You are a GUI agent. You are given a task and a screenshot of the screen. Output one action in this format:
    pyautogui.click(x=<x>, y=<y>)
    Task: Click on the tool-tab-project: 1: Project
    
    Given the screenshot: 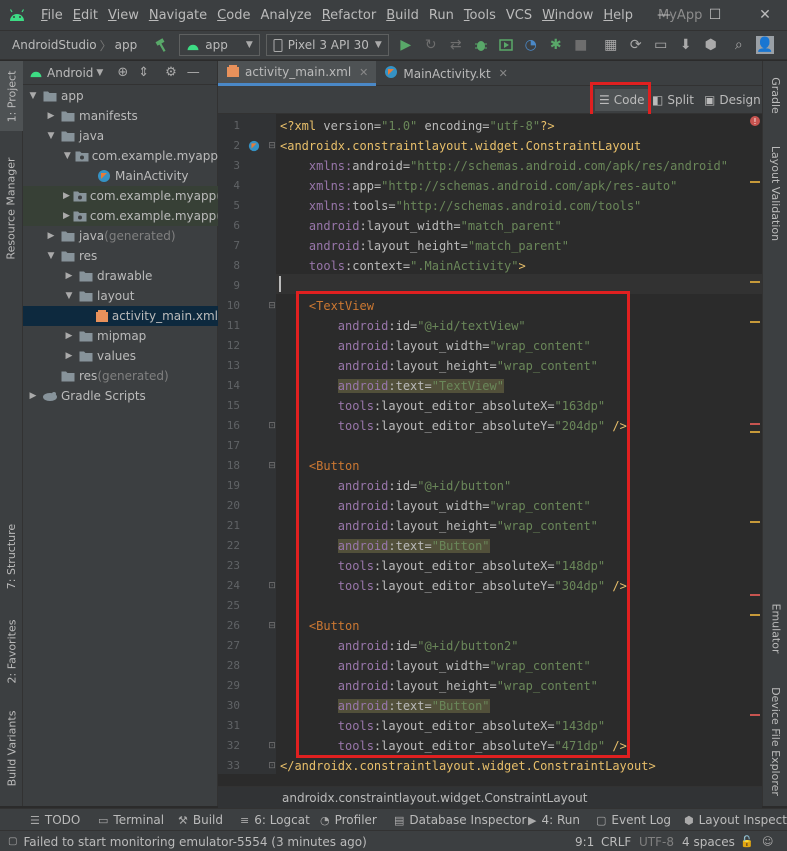 What is the action you would take?
    pyautogui.click(x=11, y=96)
    